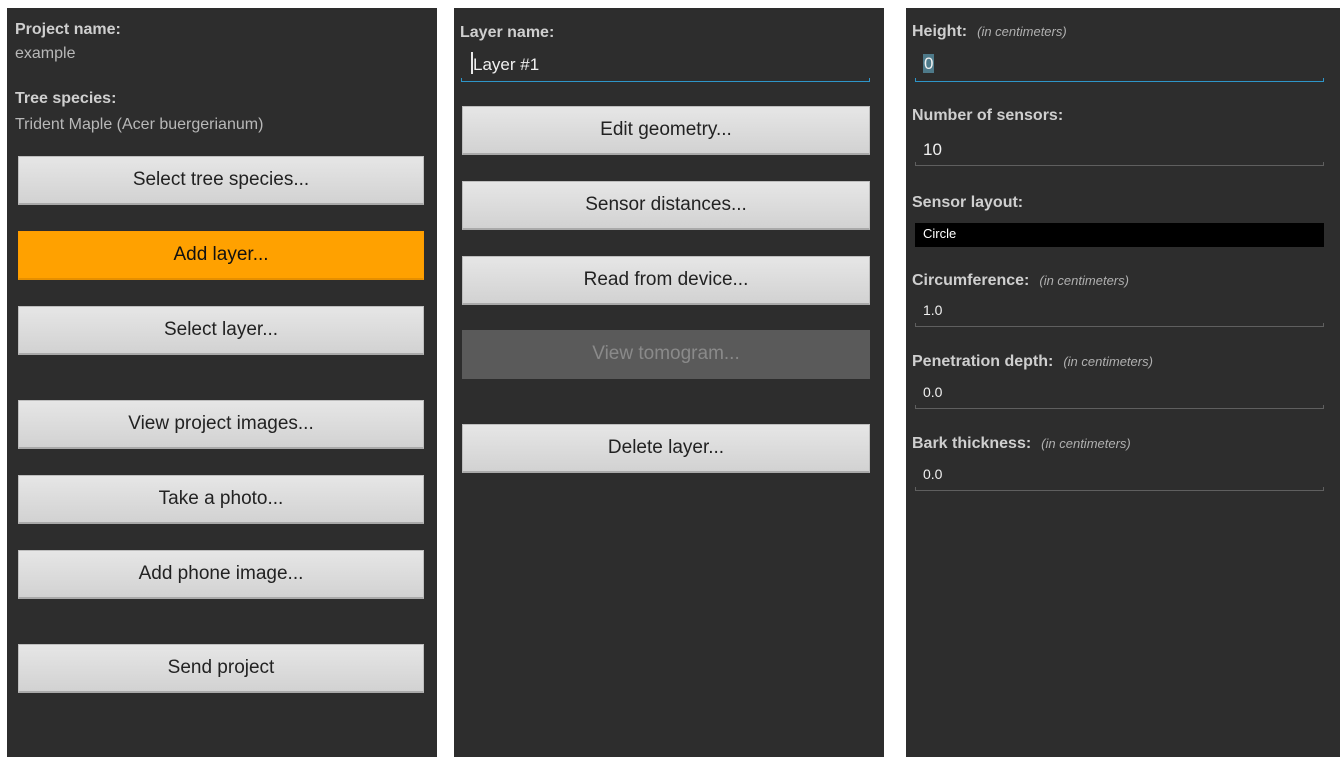  I want to click on circumference-input: 1.0, so click(1119, 312).